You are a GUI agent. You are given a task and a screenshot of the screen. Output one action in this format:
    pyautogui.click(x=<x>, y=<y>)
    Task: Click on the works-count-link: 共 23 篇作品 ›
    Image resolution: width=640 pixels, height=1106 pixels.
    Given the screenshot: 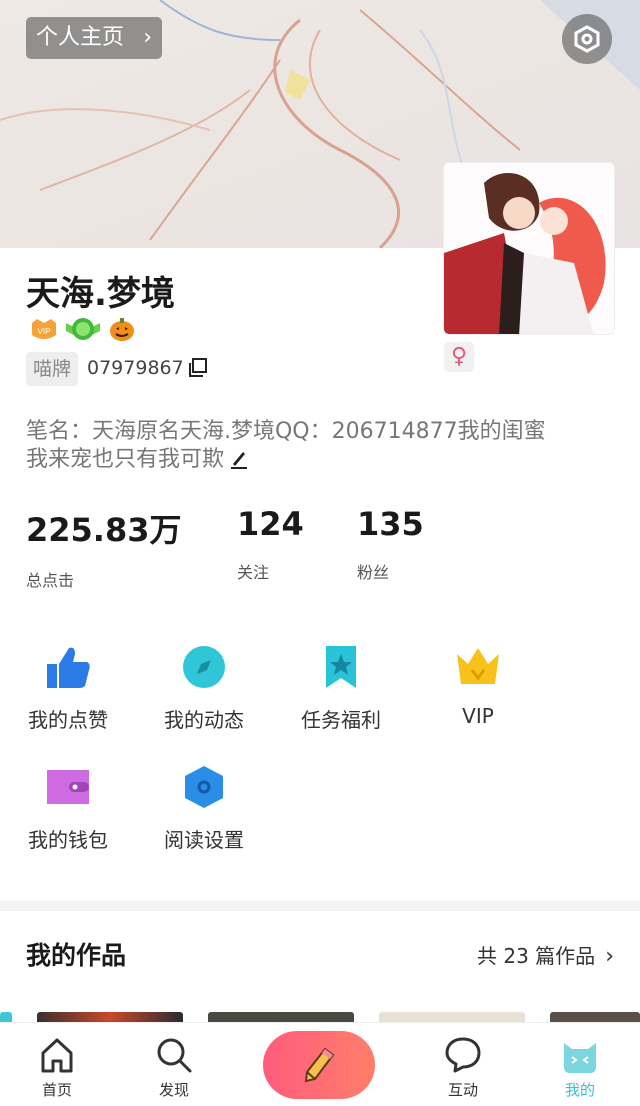 What is the action you would take?
    pyautogui.click(x=545, y=954)
    